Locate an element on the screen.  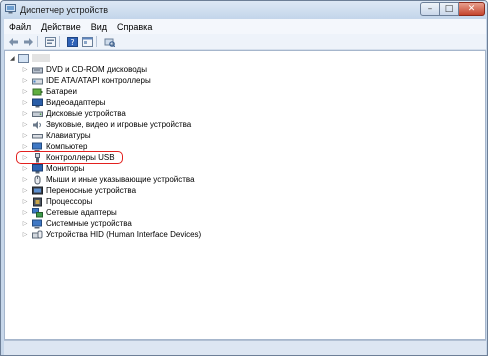
minimize-button: – is located at coordinates (430, 9).